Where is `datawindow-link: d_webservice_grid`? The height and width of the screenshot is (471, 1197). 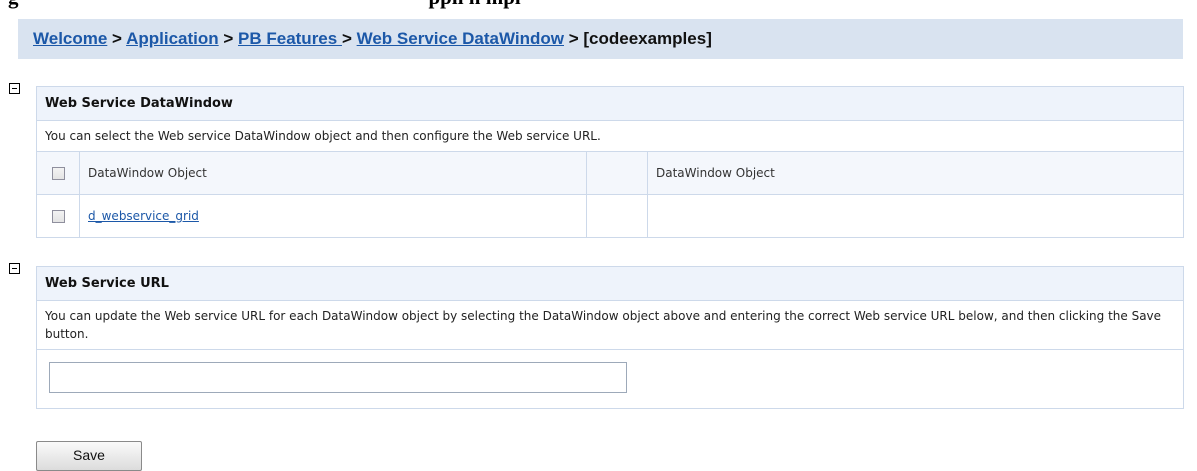 datawindow-link: d_webservice_grid is located at coordinates (143, 216).